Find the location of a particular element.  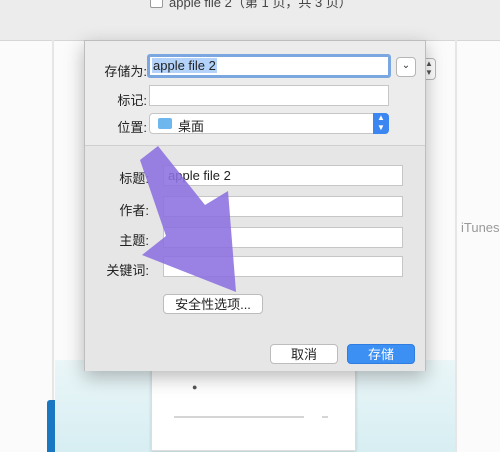

arrow-shape is located at coordinates (188, 219).